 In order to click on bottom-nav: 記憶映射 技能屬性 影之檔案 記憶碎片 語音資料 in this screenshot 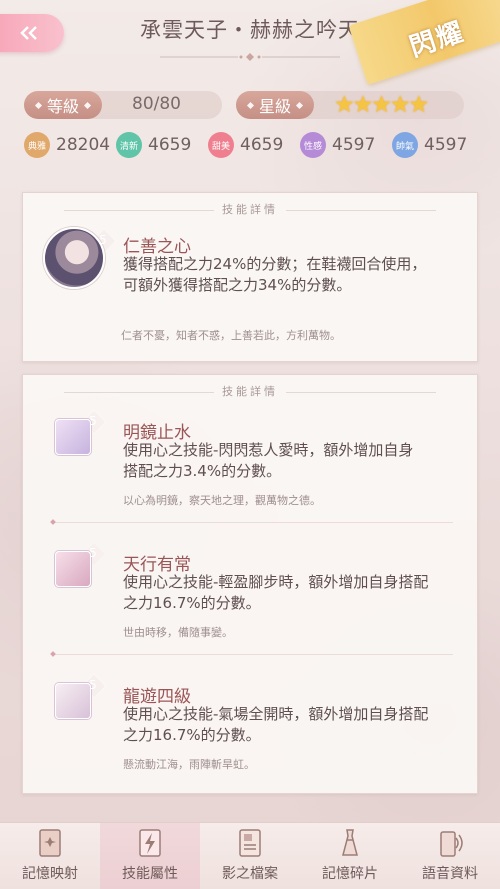, I will do `click(250, 855)`.